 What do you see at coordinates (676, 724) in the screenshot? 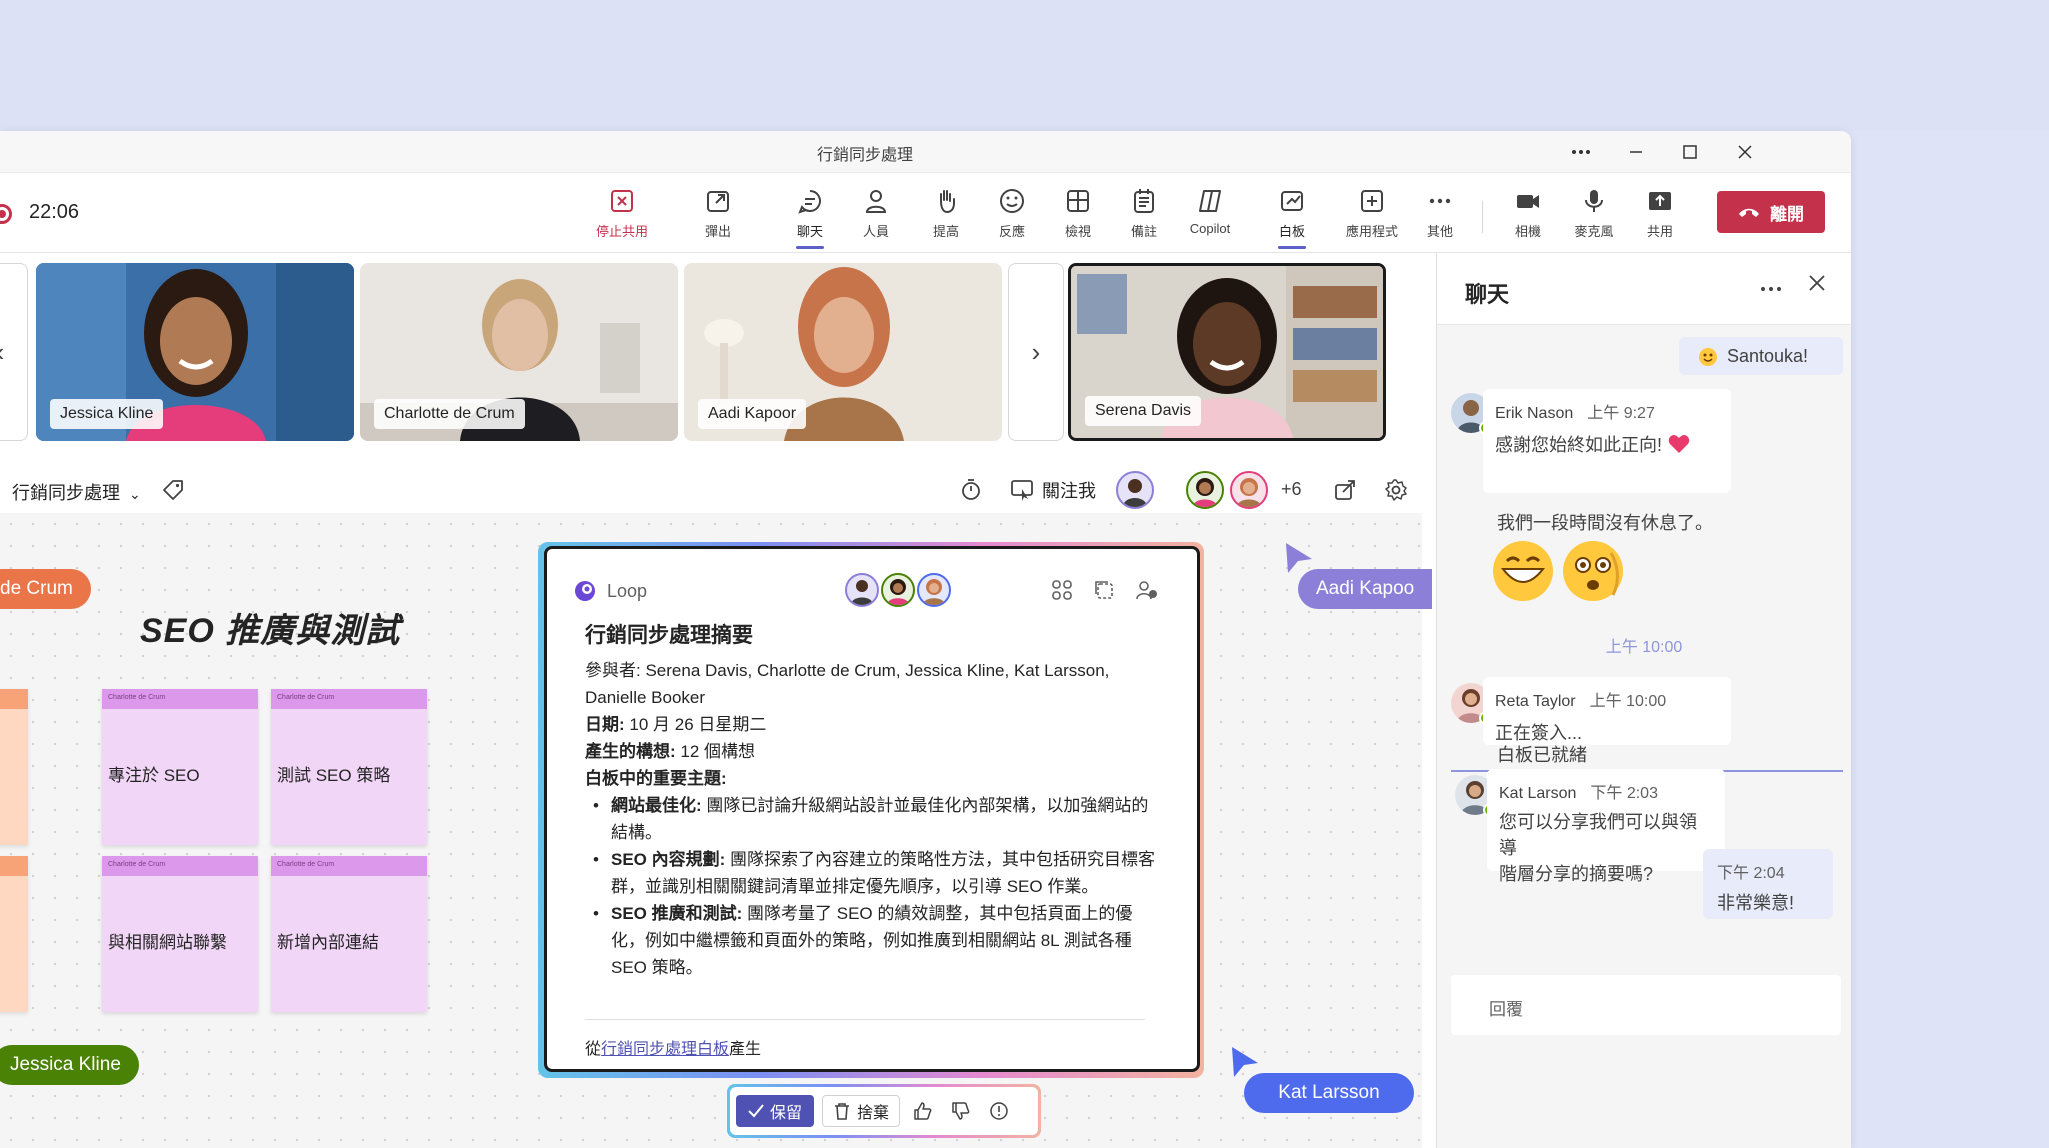
I see `date-line: 日期: 10 月 26 日星期二` at bounding box center [676, 724].